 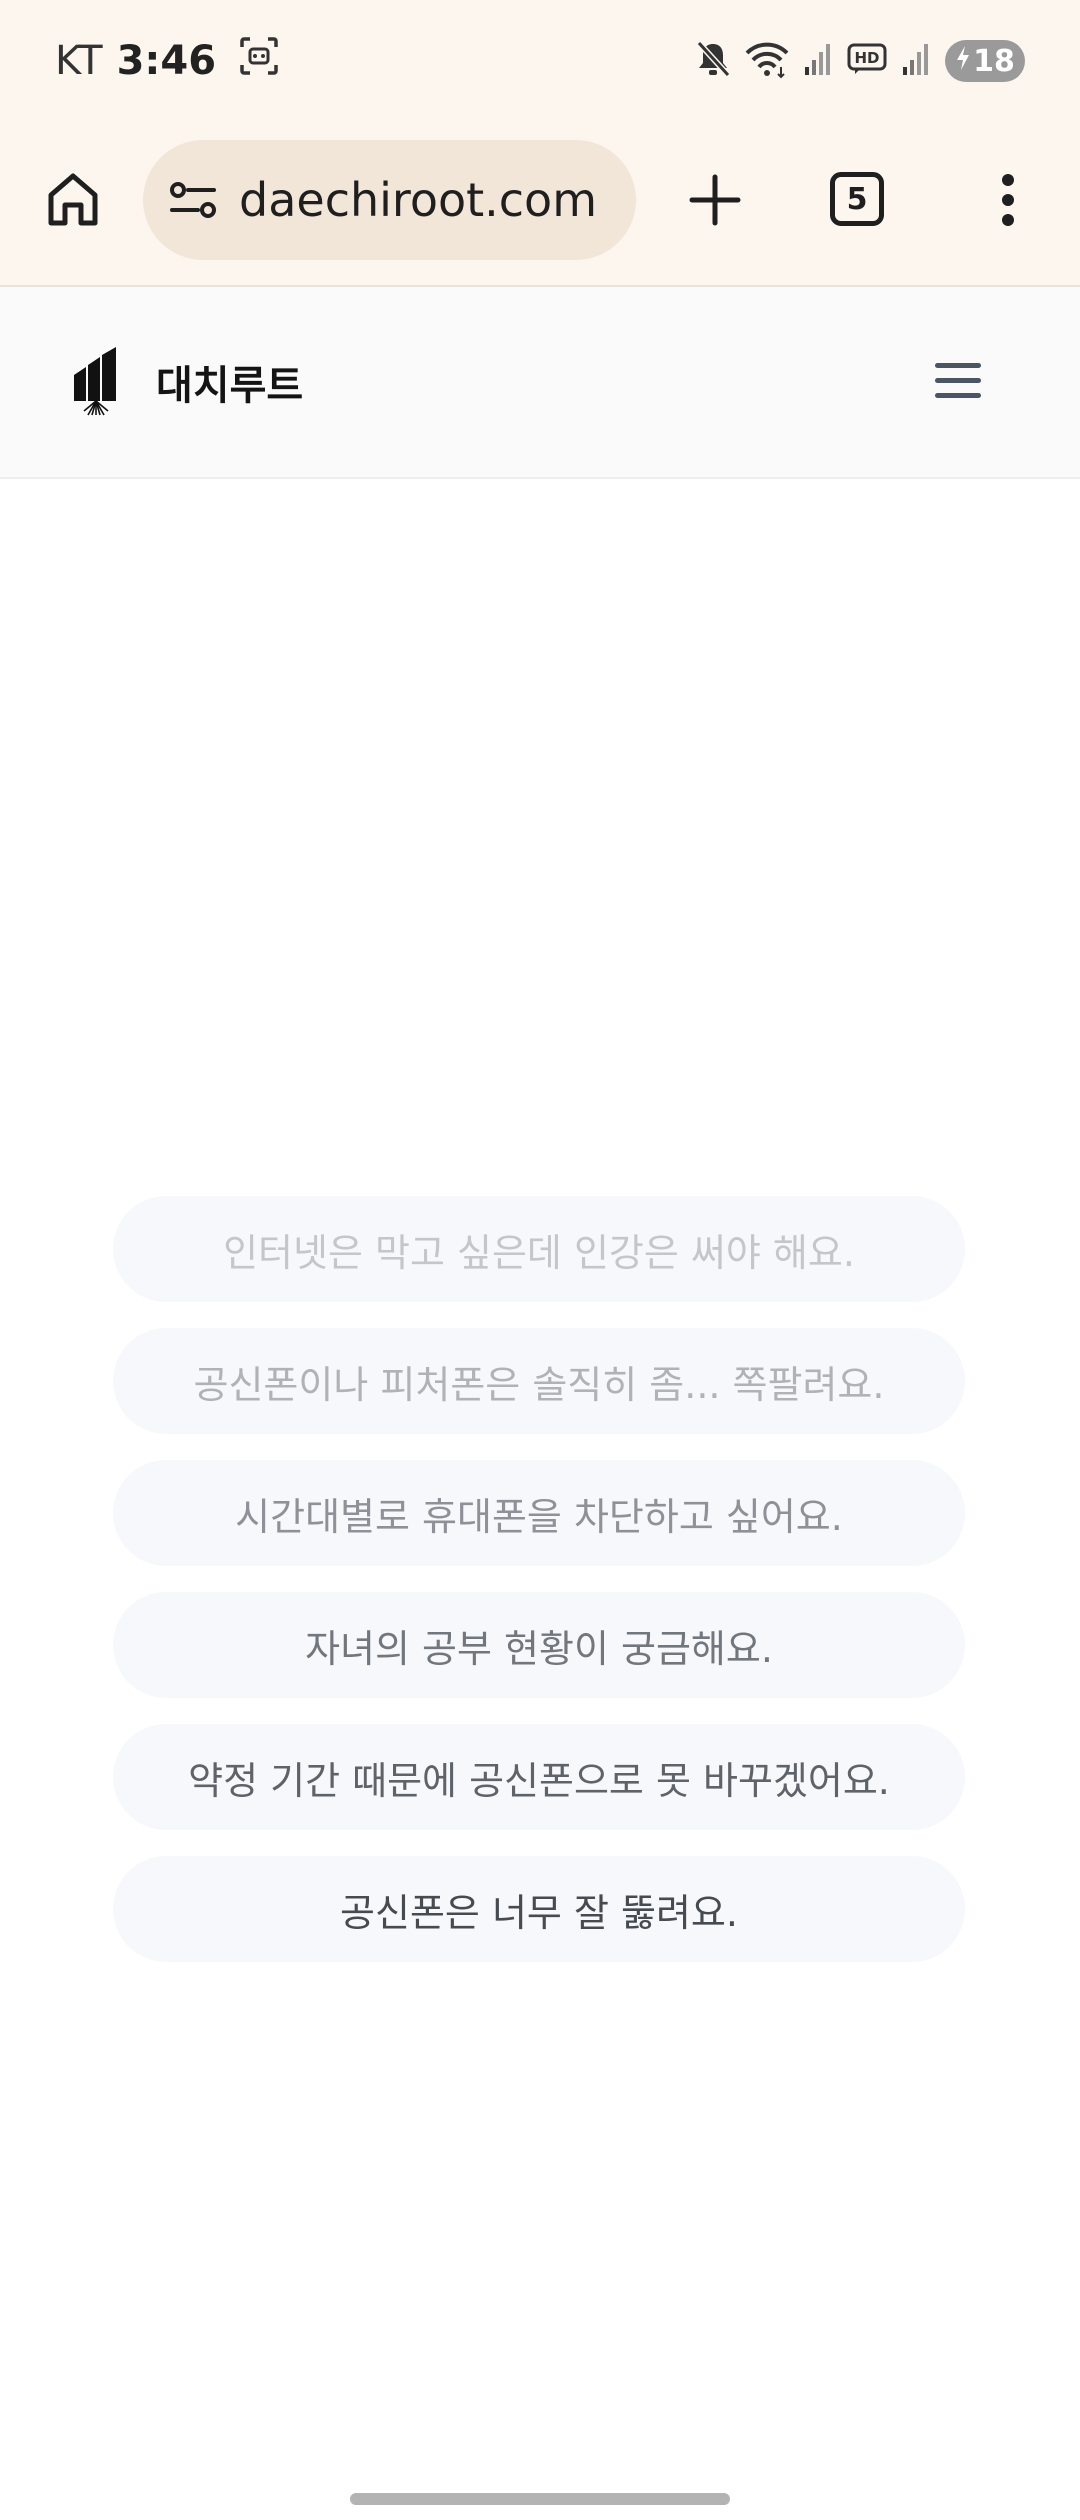 I want to click on concern-pill-4: 자녀의 공부 현황이 궁금해요., so click(x=539, y=1645).